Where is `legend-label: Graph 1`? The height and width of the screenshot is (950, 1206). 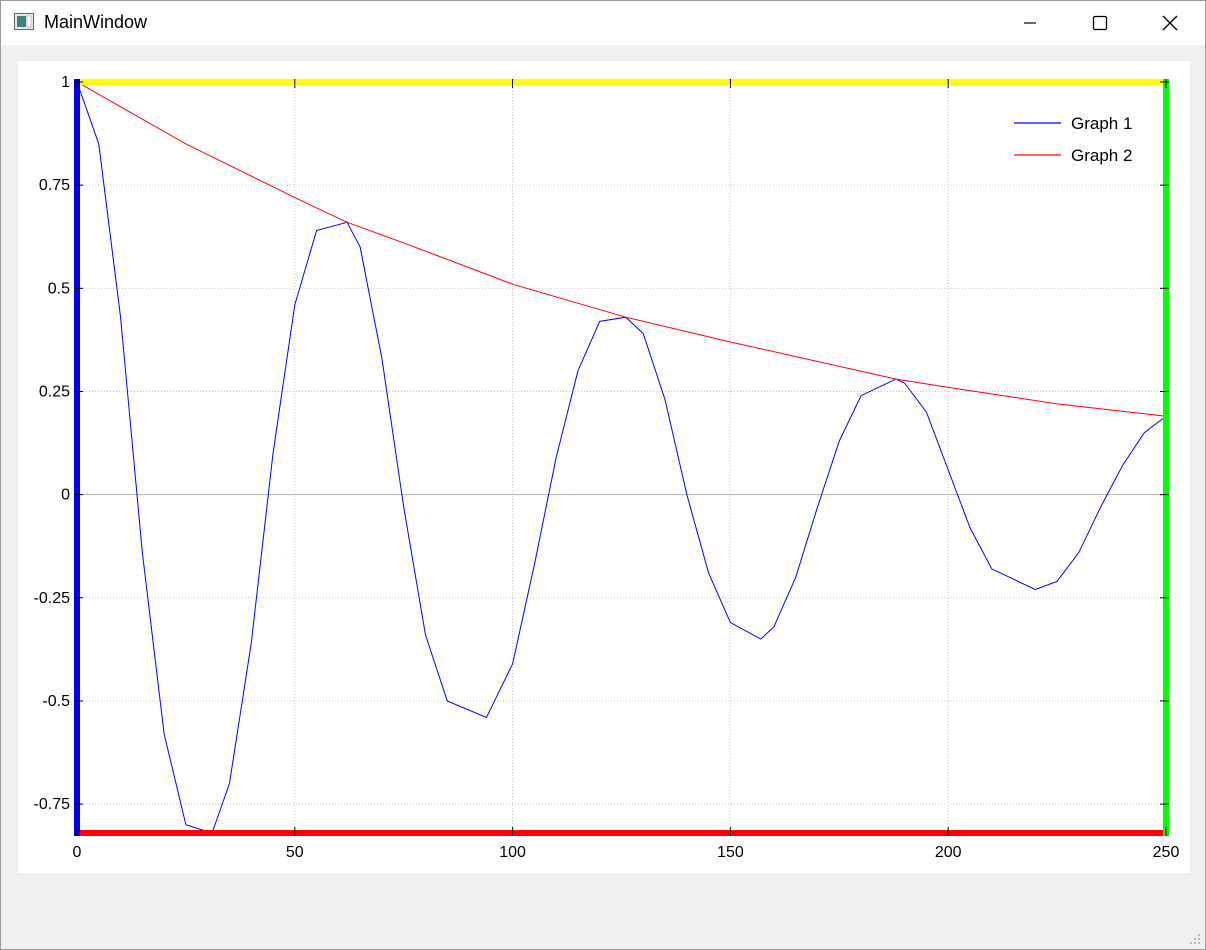
legend-label: Graph 1 is located at coordinates (1101, 123).